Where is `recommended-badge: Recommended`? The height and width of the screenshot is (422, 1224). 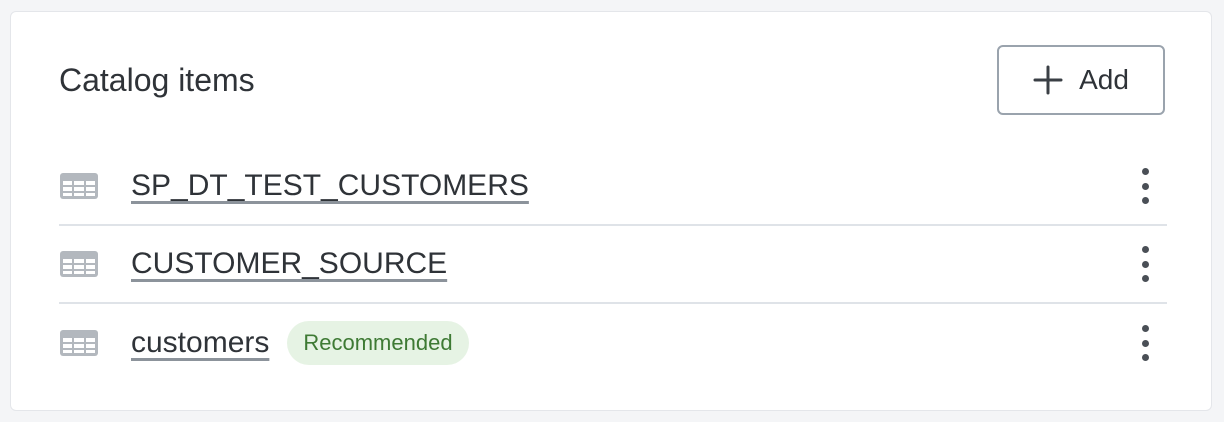
recommended-badge: Recommended is located at coordinates (378, 343).